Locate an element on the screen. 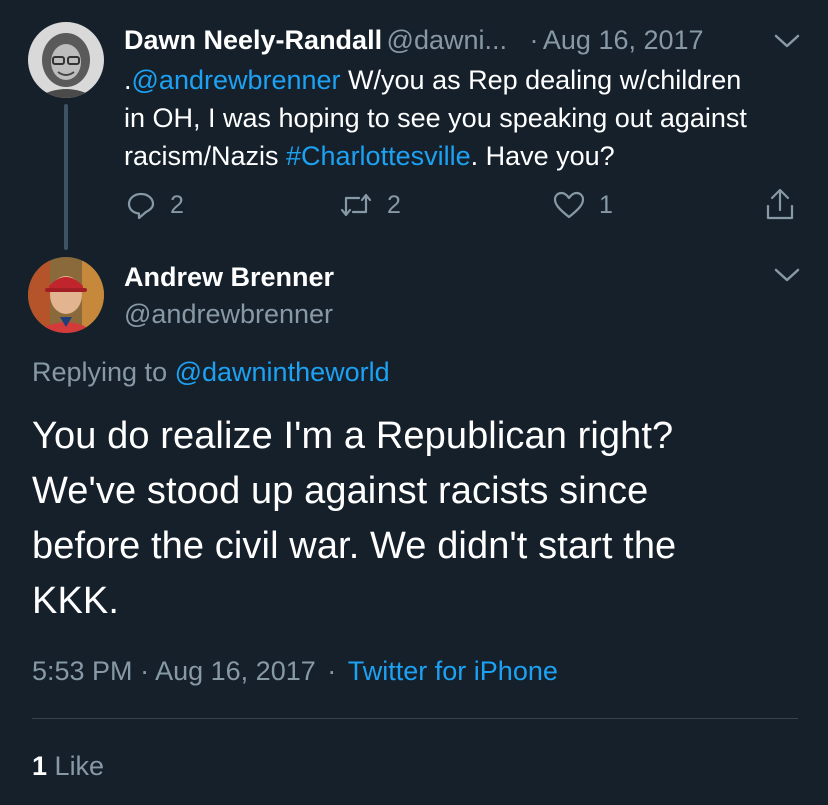 The image size is (828, 805). divider is located at coordinates (415, 718).